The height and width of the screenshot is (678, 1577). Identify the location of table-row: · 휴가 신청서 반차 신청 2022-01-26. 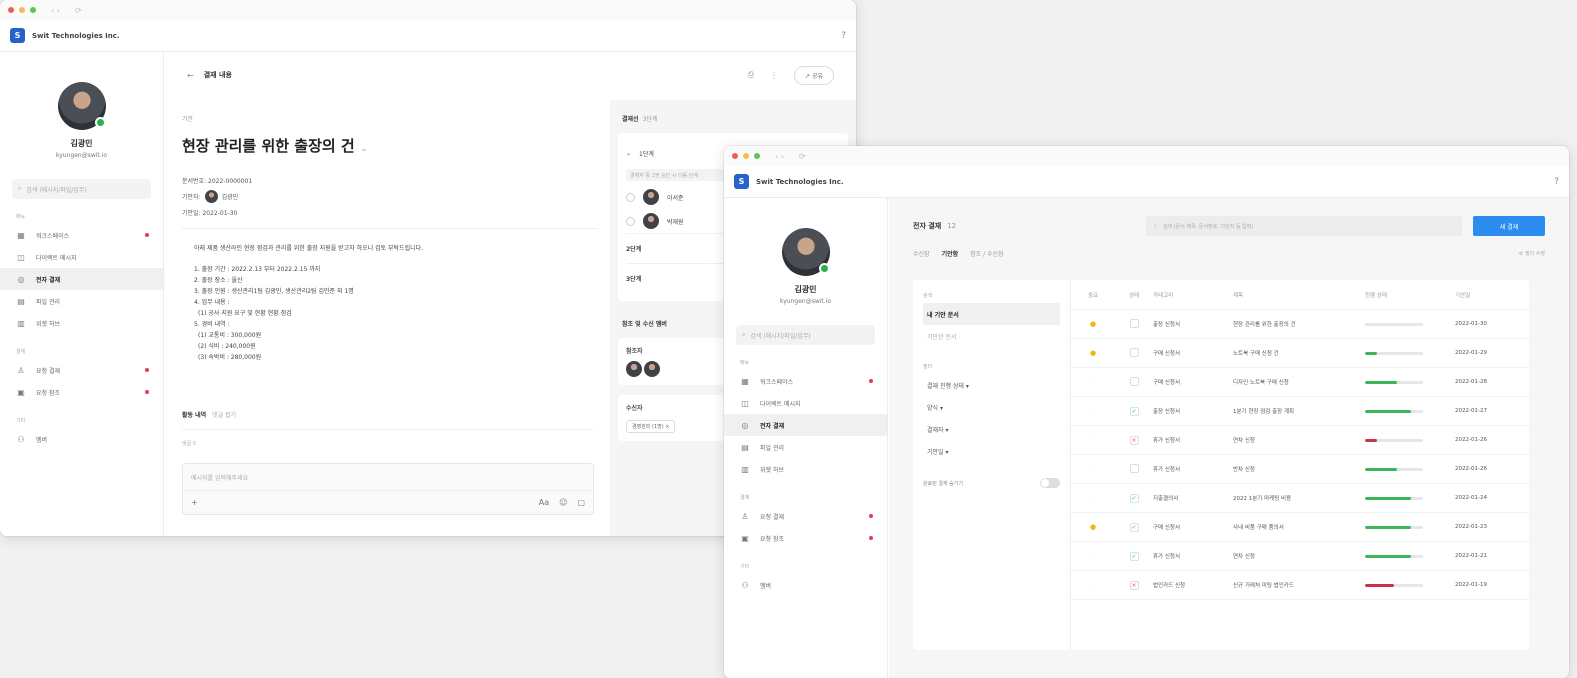
(1300, 469).